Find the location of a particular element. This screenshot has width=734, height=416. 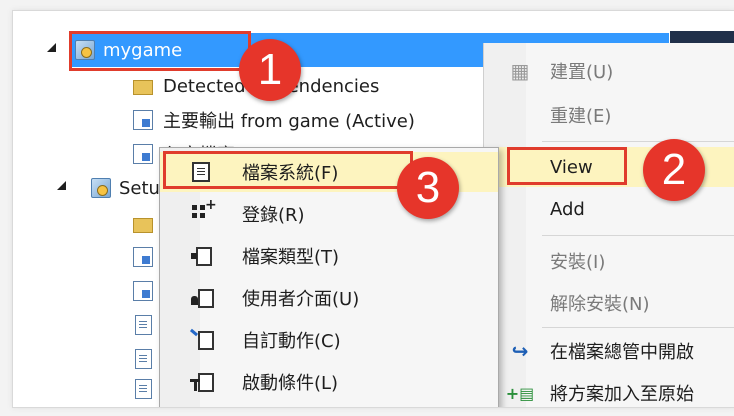

build-icon: ▦ is located at coordinates (520, 71).